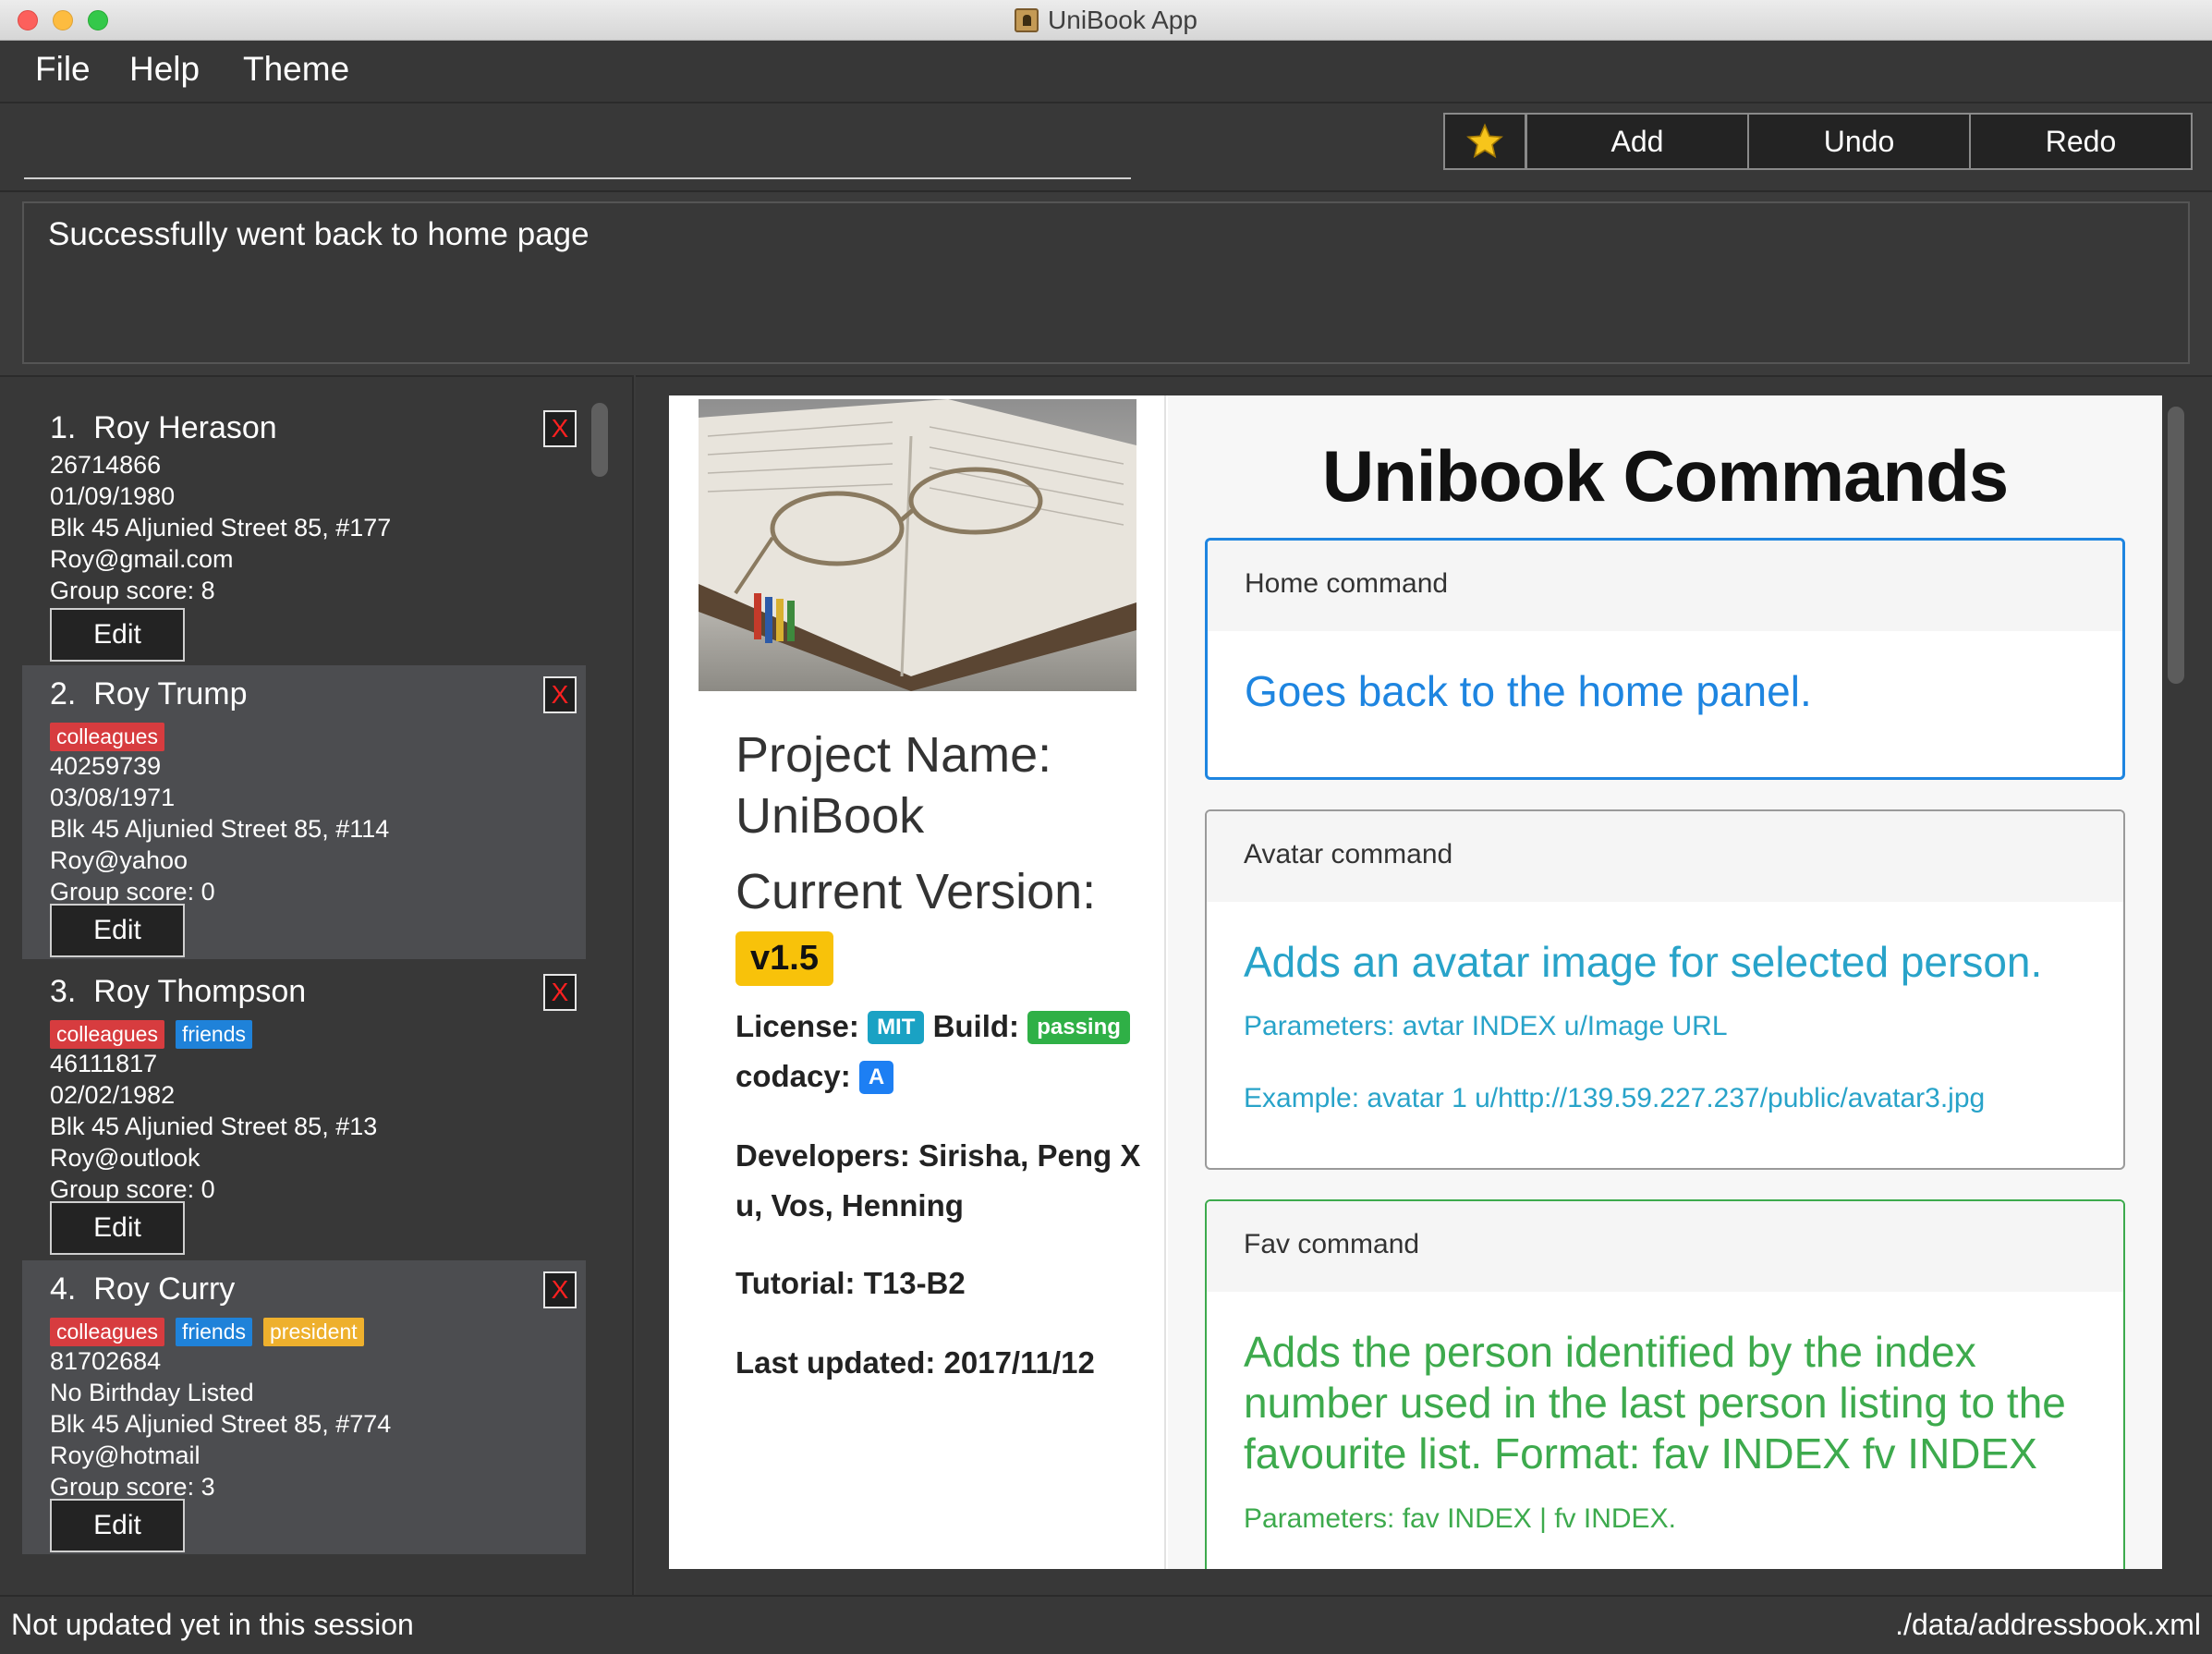 The image size is (2212, 1654). I want to click on menu-theme: Theme, so click(296, 69).